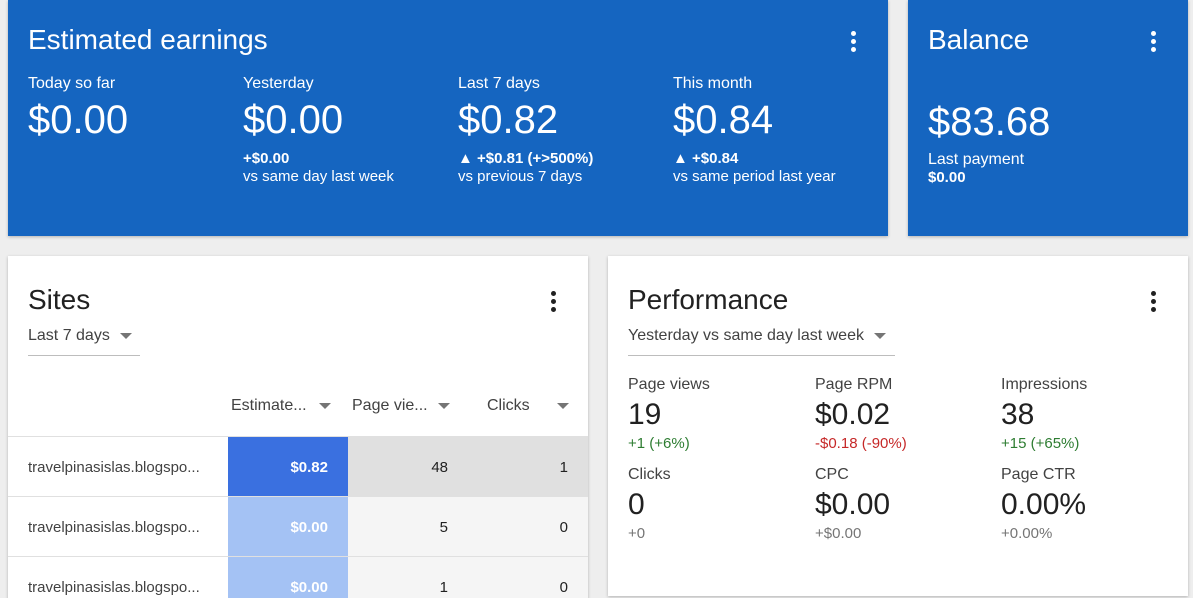  I want to click on balance-card: Balance $83.68 Last payment $0.00, so click(1048, 118).